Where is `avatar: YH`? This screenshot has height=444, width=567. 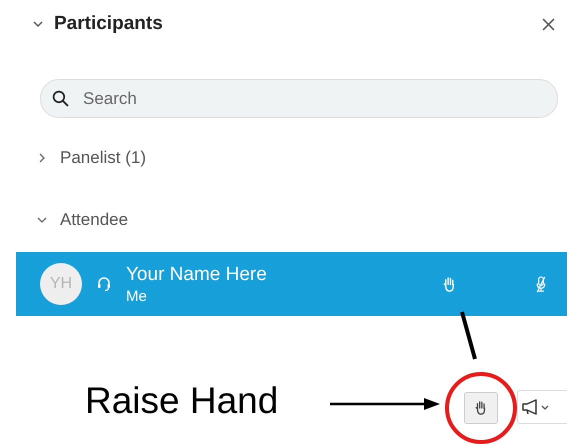 avatar: YH is located at coordinates (61, 284).